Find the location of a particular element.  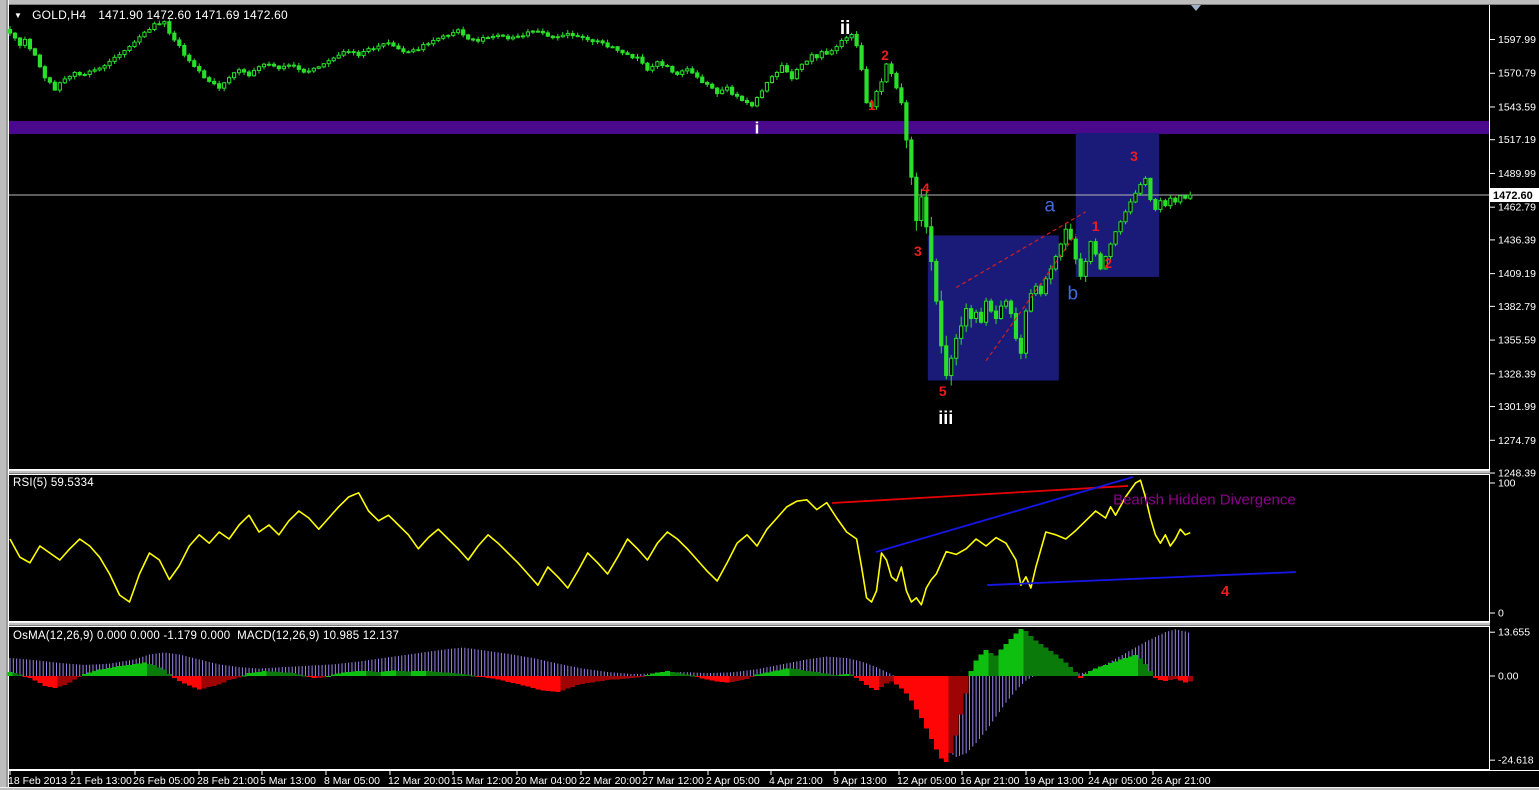

price-tick-label: 1382.79 is located at coordinates (1517, 307).